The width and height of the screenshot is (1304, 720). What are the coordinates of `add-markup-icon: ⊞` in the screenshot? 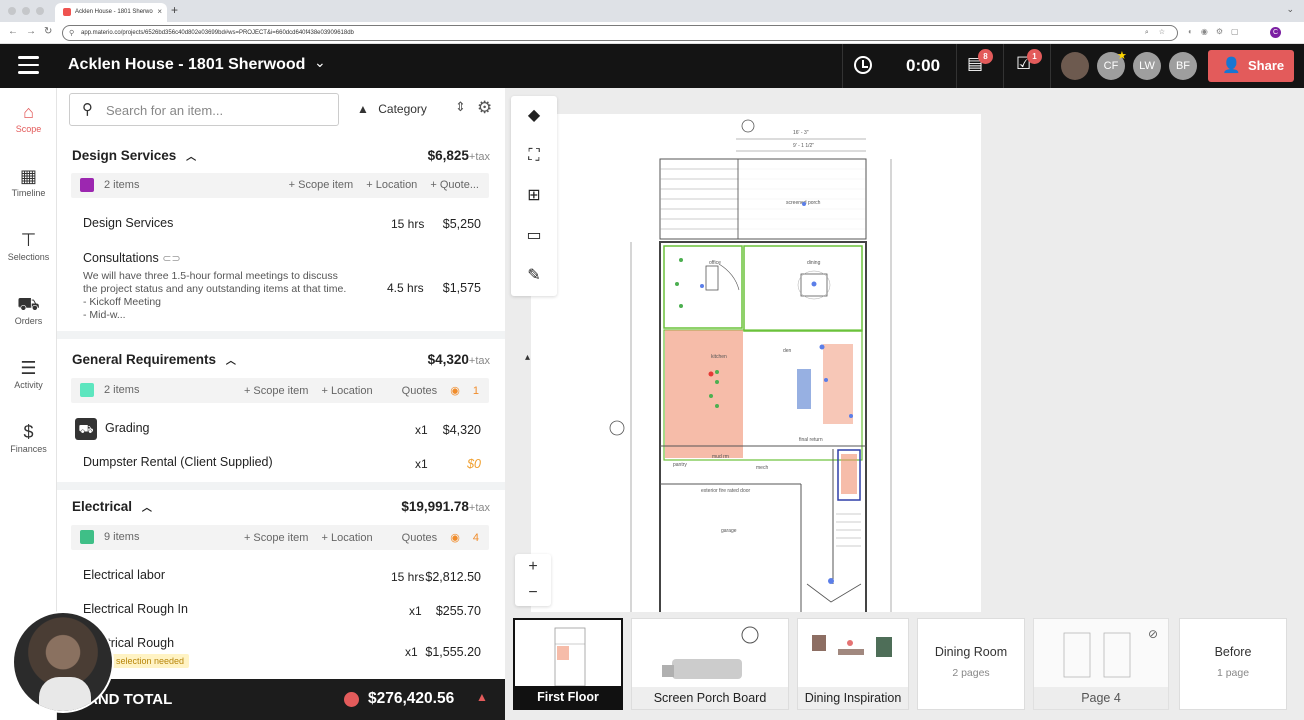 It's located at (534, 196).